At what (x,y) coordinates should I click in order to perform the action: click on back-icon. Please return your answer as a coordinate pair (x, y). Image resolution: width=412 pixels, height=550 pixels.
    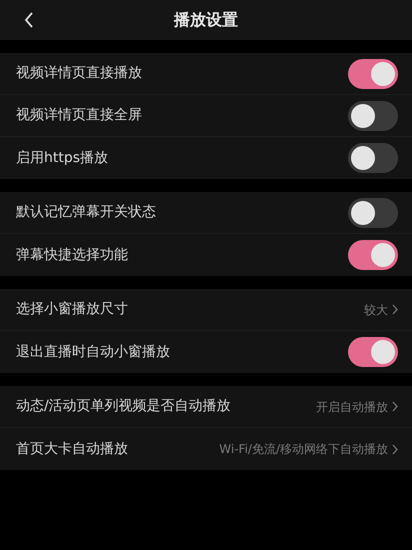
    Looking at the image, I should click on (29, 20).